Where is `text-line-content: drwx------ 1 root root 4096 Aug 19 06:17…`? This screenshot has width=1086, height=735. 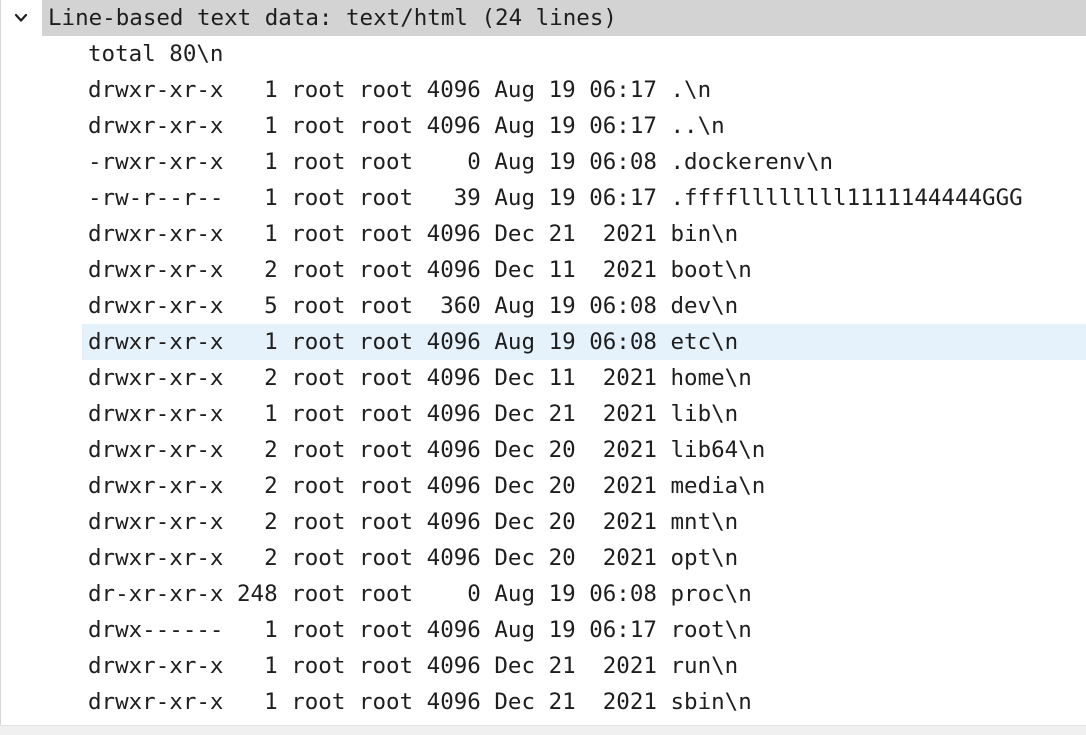
text-line-content: drwx------ 1 root root 4096 Aug 19 06:17… is located at coordinates (420, 630).